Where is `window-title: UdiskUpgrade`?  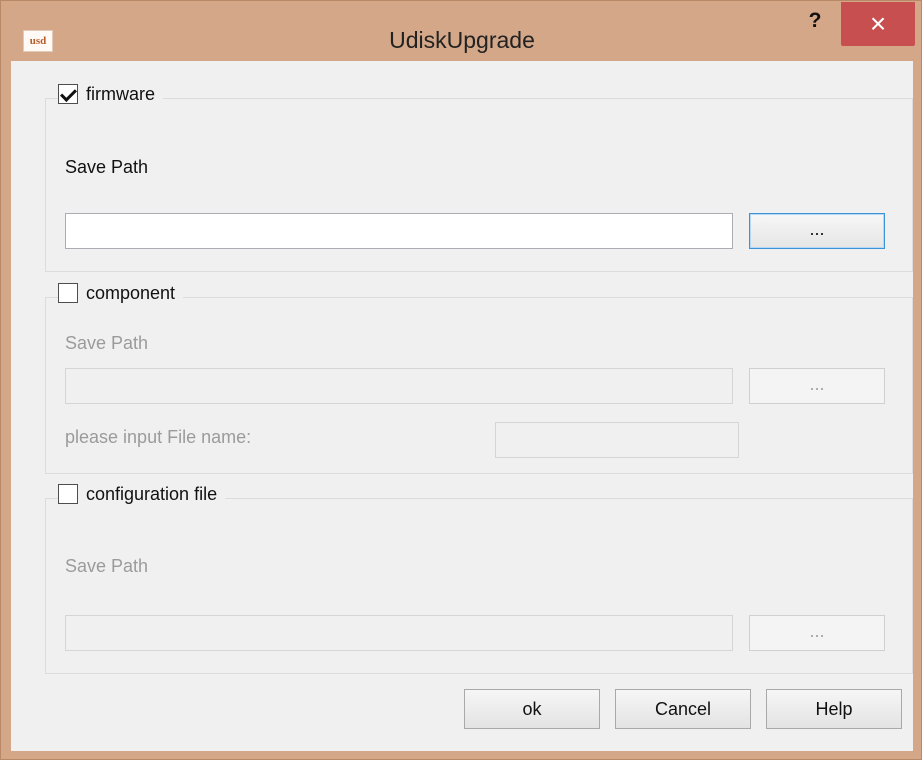 window-title: UdiskUpgrade is located at coordinates (462, 40).